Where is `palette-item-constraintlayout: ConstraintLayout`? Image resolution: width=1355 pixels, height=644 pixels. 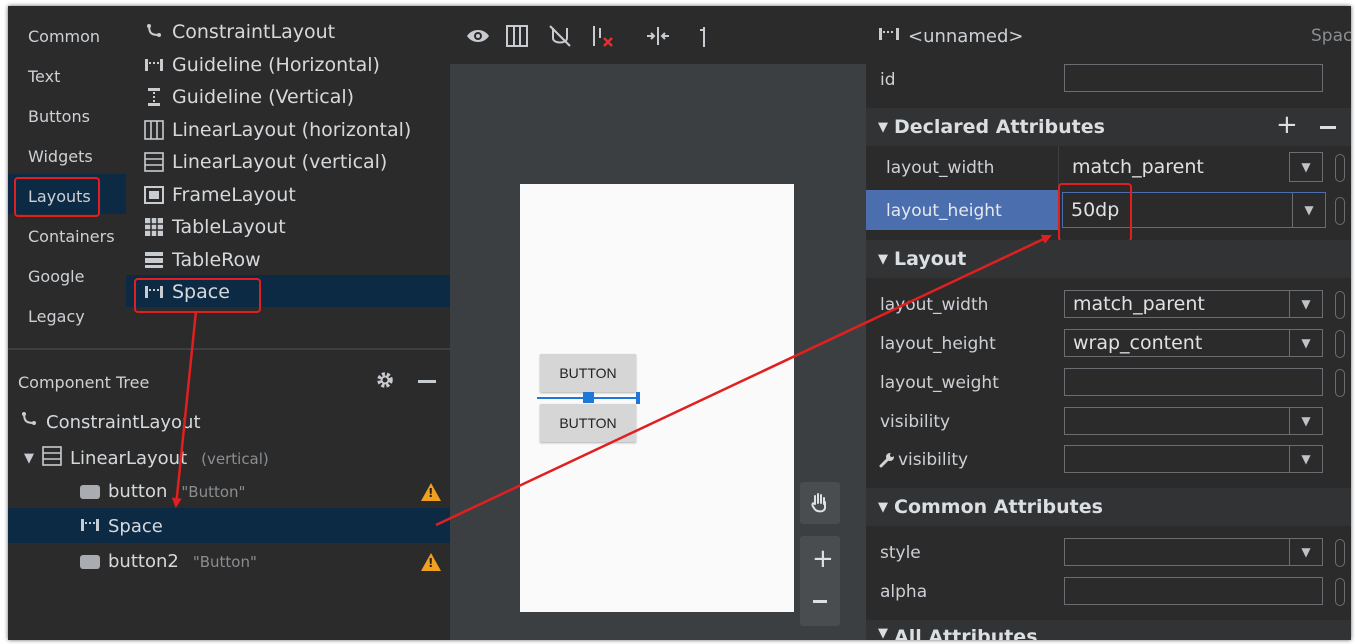
palette-item-constraintlayout: ConstraintLayout is located at coordinates (239, 32).